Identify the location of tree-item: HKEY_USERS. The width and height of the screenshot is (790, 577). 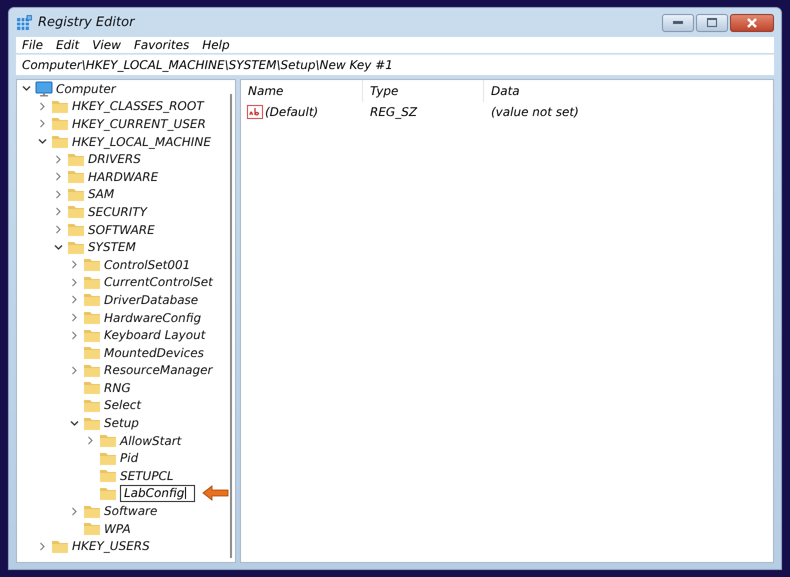
(111, 546).